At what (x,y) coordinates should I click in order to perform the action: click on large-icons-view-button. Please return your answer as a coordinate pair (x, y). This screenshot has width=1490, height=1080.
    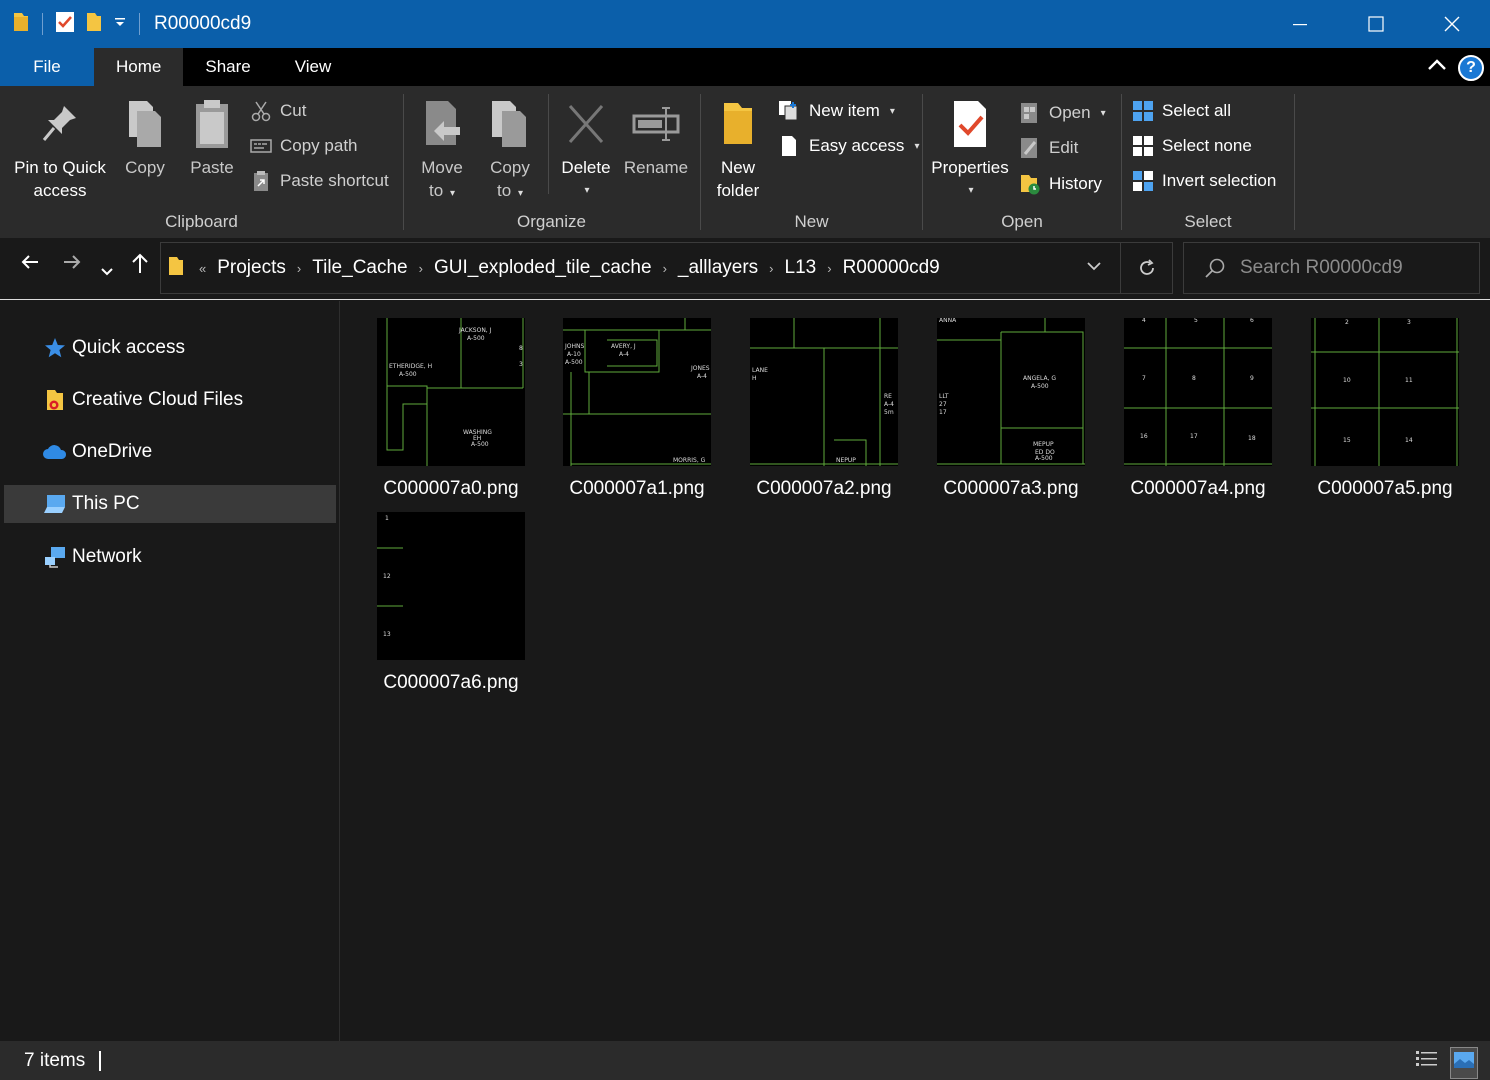
    Looking at the image, I should click on (1464, 1063).